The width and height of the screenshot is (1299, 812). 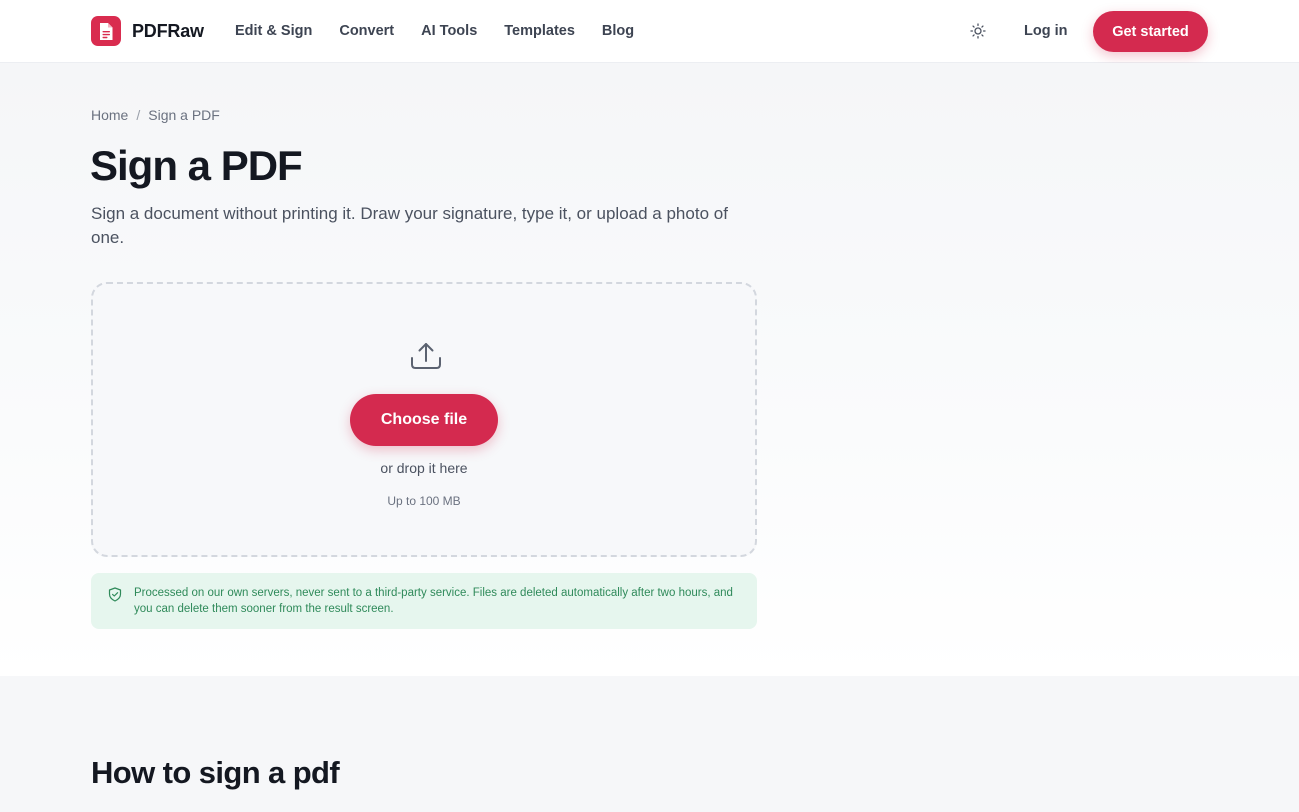 I want to click on breadcrumb-home-link: Home, so click(x=109, y=115).